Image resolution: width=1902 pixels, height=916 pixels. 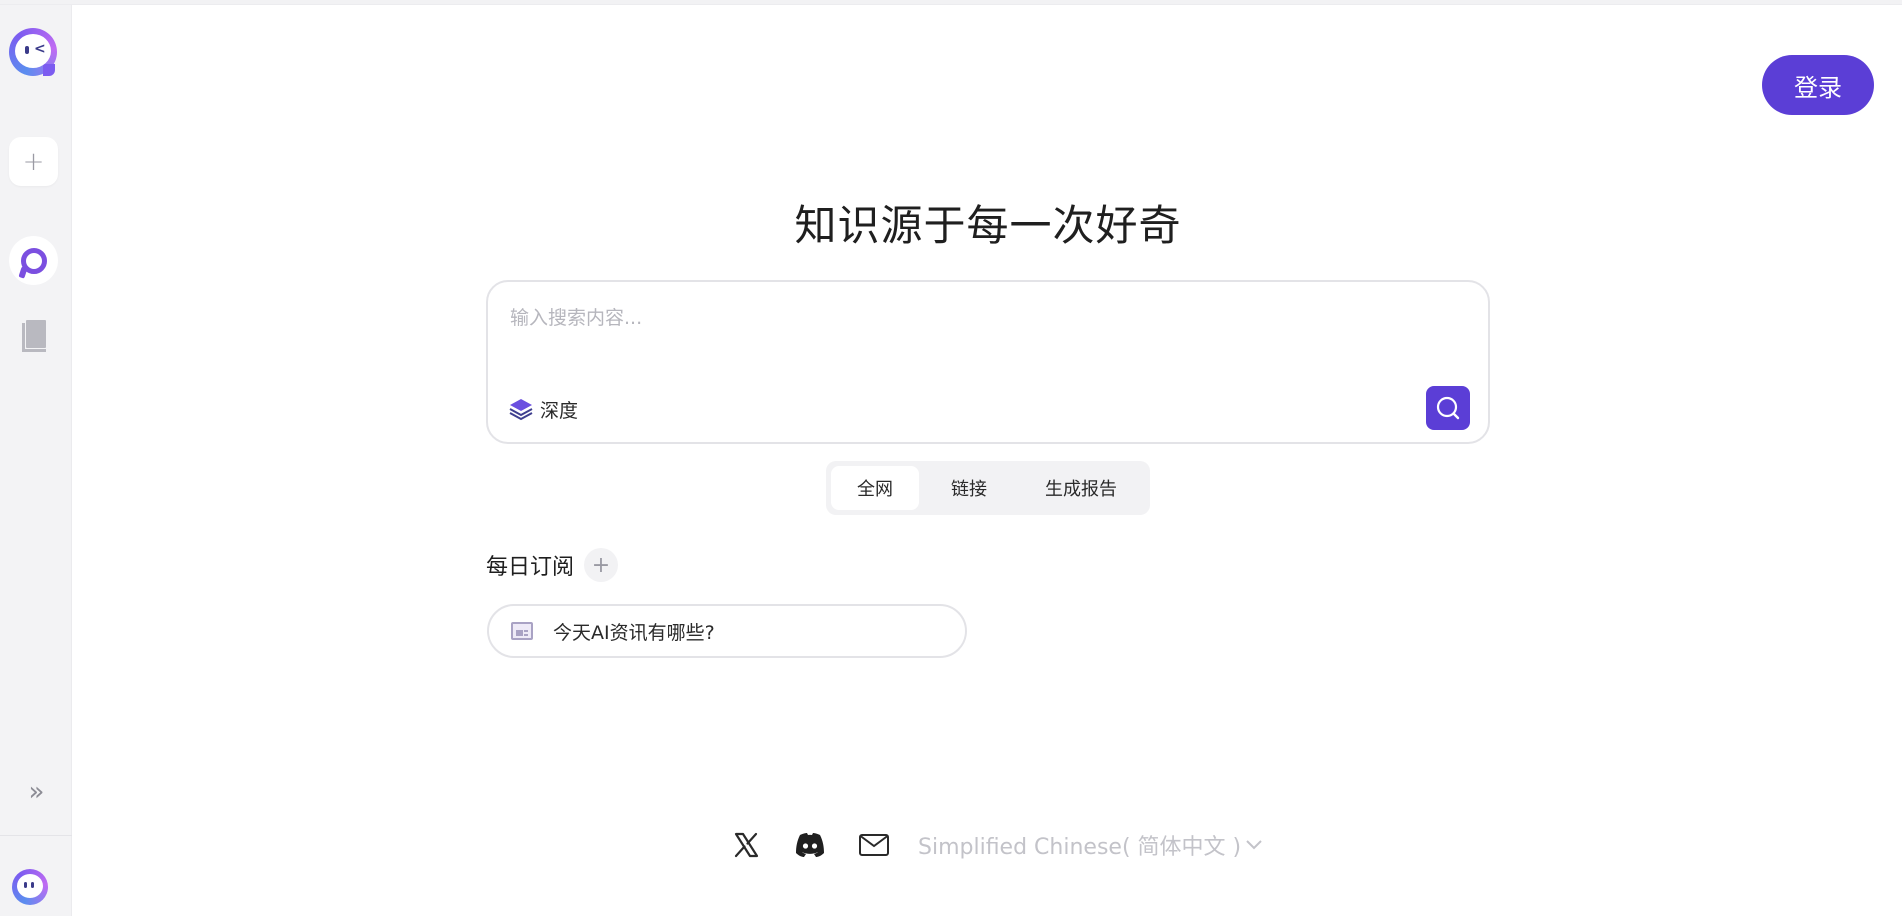 I want to click on login-button: 登录, so click(x=1818, y=85).